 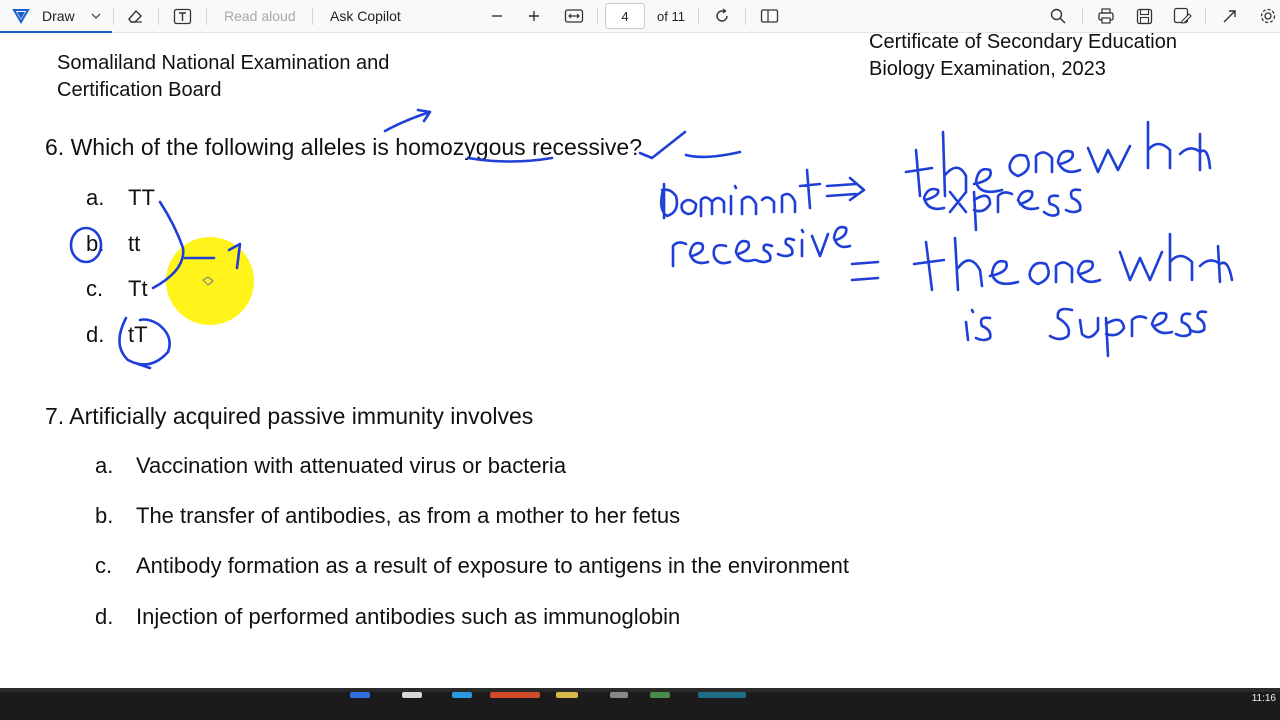 I want to click on rotate-icon, so click(x=722, y=16).